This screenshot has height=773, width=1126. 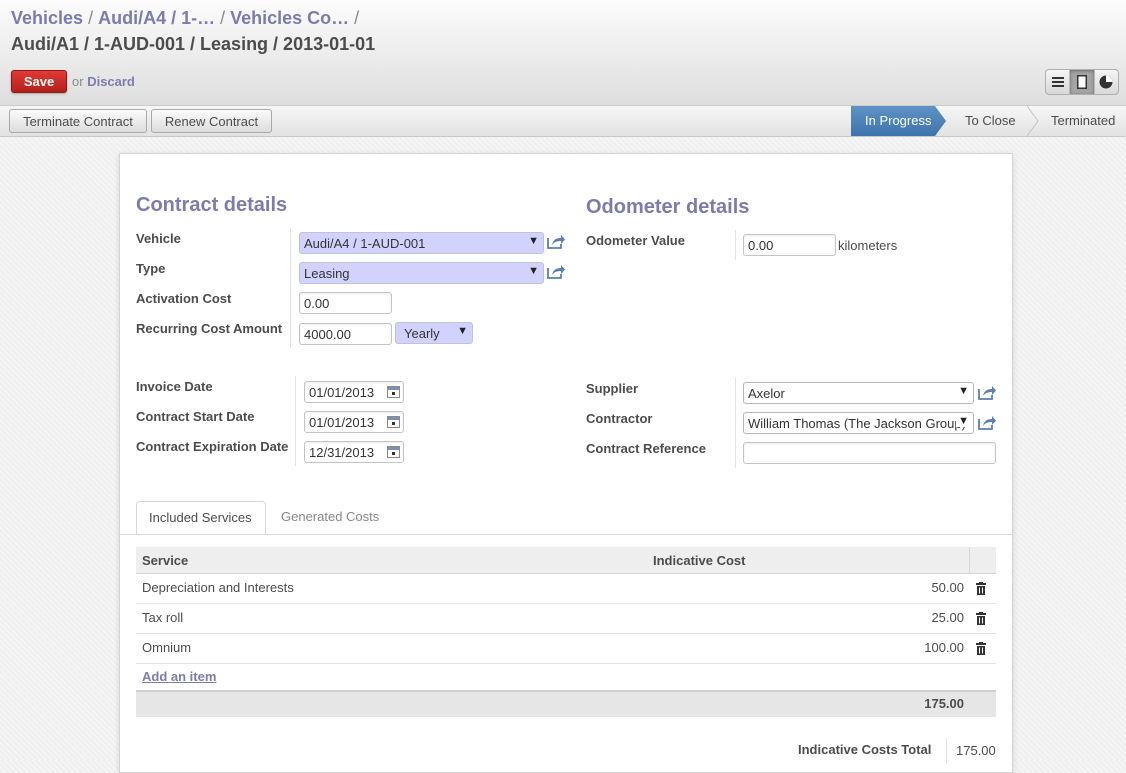 I want to click on contract-details-title: Contract details, so click(x=212, y=205).